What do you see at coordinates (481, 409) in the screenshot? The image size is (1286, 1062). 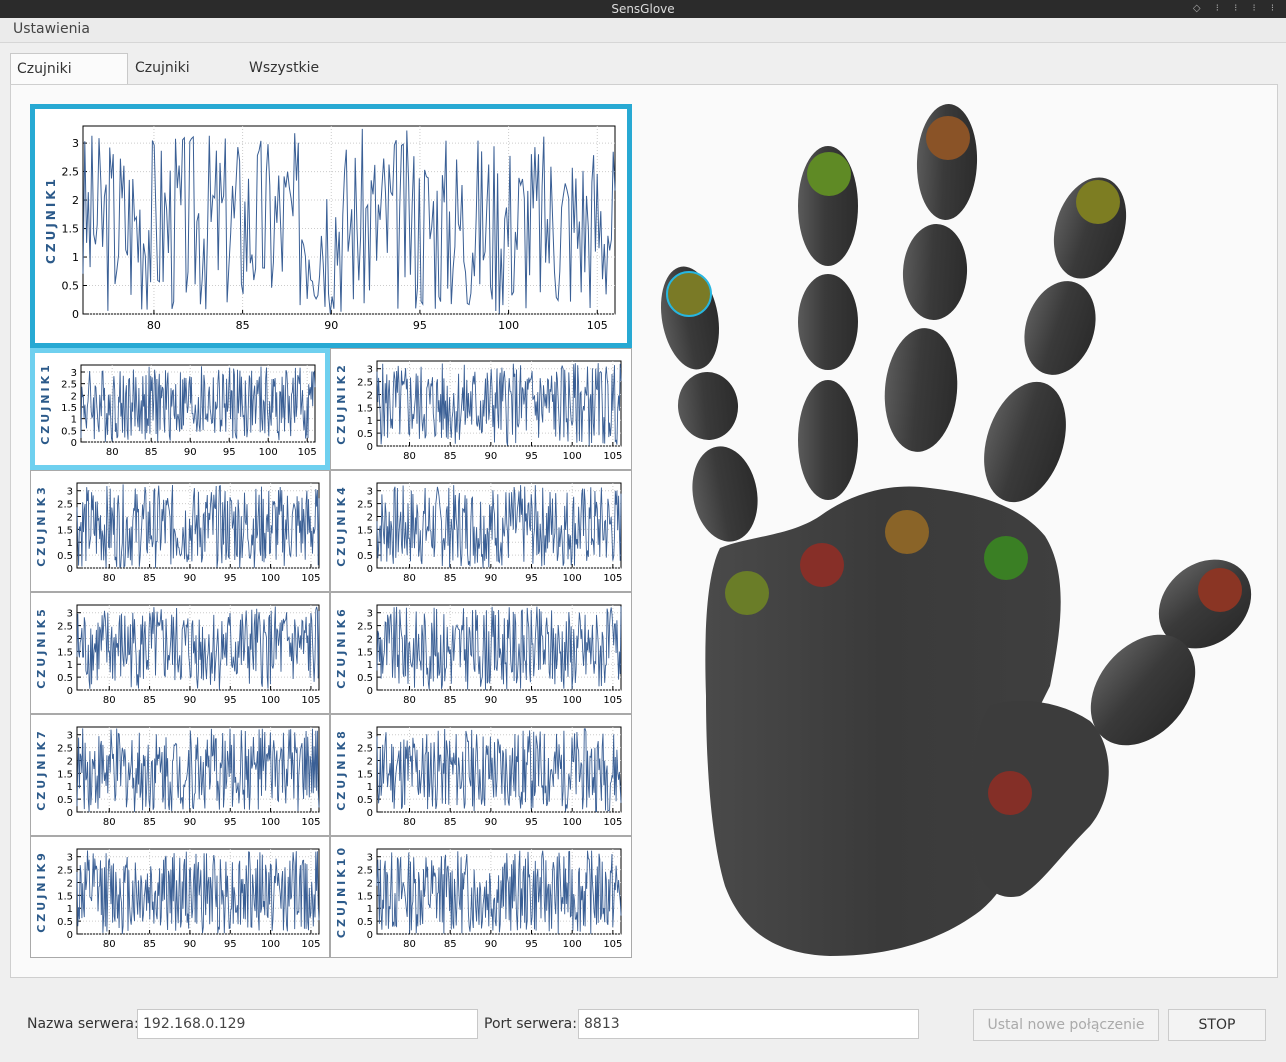 I see `sensor-plot-2: 80 85 90 95 100 105 0 0.5 1 1.5 2 2.5 3 CZUJNIK2` at bounding box center [481, 409].